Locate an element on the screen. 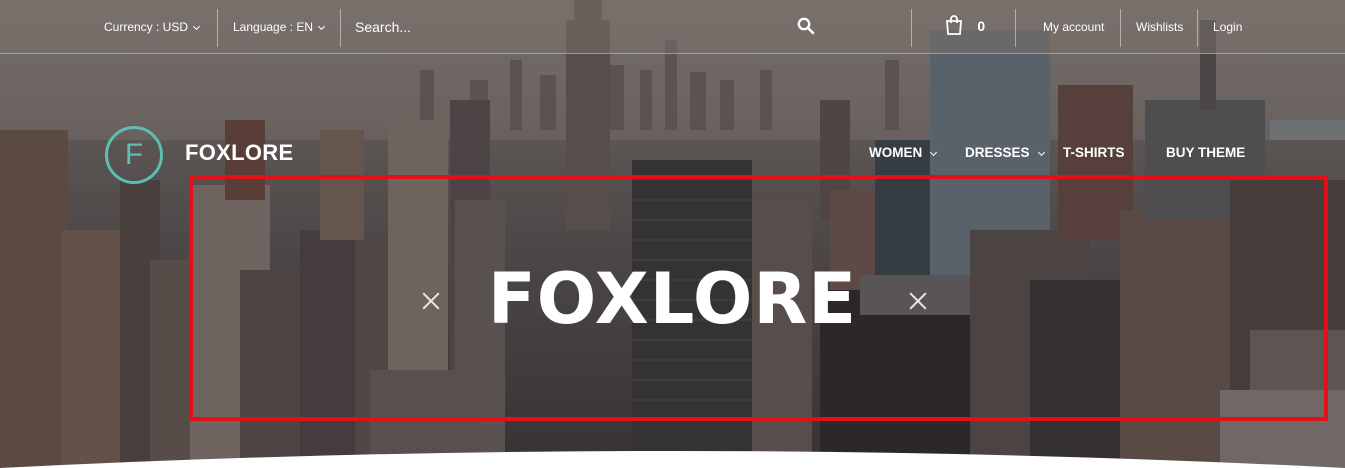  my-account-link: My account is located at coordinates (1073, 27).